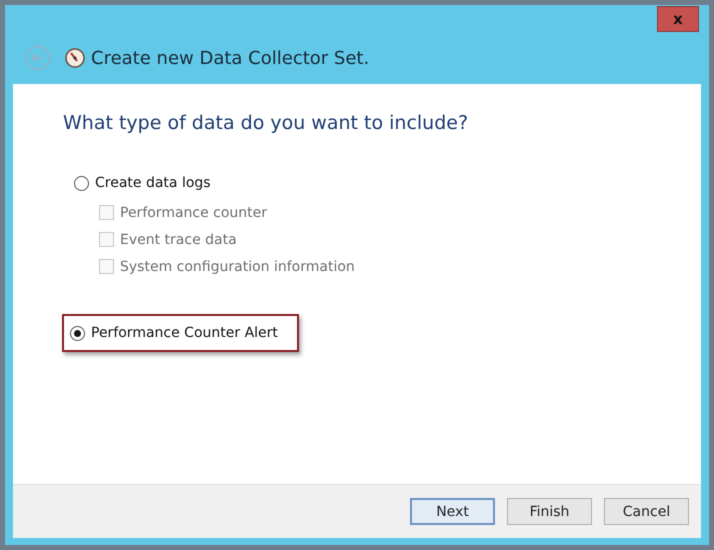 The width and height of the screenshot is (714, 550). I want to click on checkbox-label: Event trace data, so click(178, 240).